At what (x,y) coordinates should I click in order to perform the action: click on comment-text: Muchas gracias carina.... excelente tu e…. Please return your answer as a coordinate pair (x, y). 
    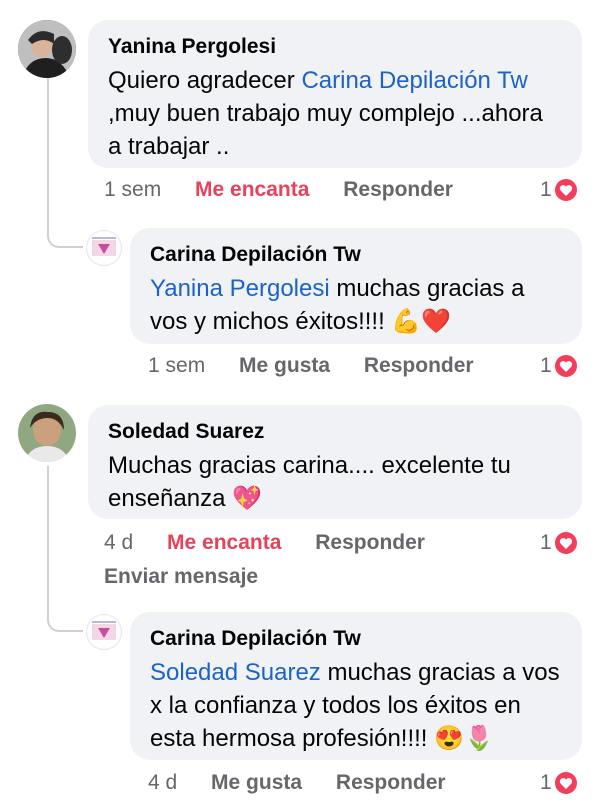
    Looking at the image, I should click on (309, 482).